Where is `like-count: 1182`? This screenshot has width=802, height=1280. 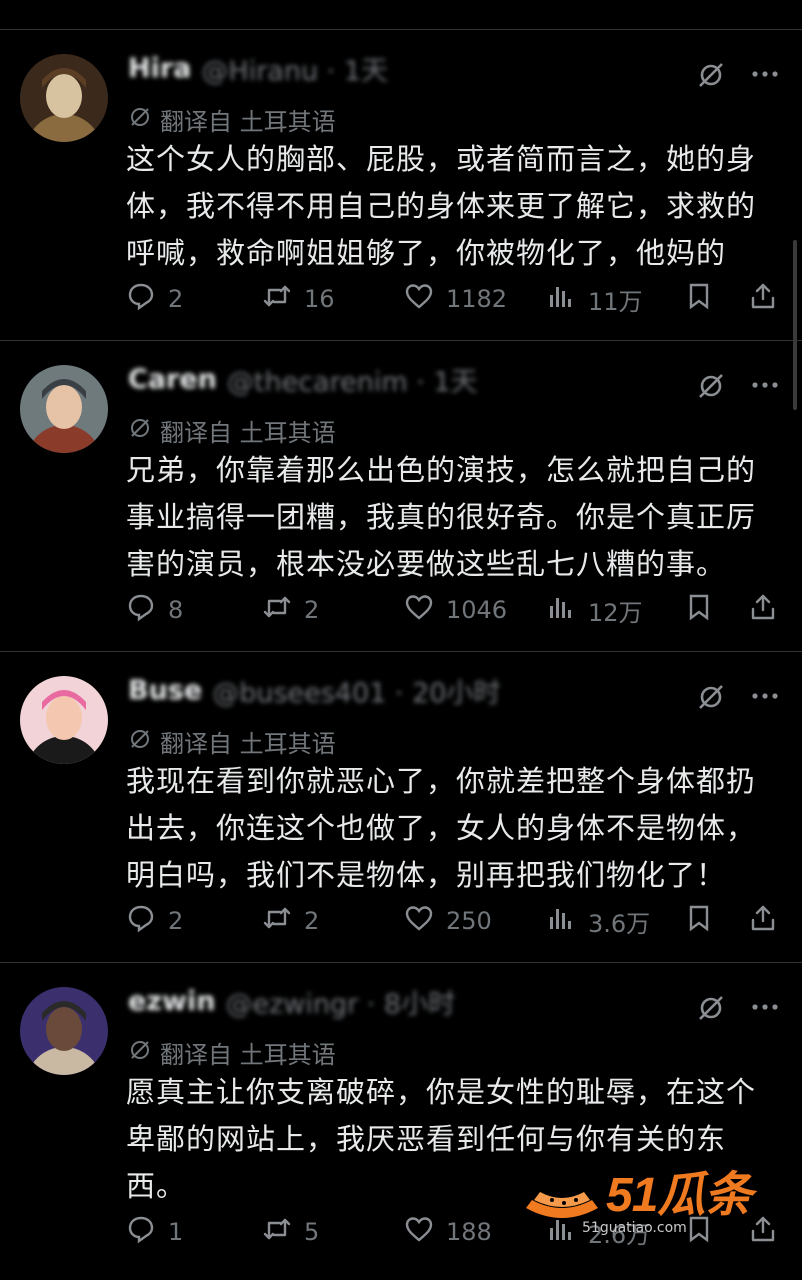
like-count: 1182 is located at coordinates (477, 299).